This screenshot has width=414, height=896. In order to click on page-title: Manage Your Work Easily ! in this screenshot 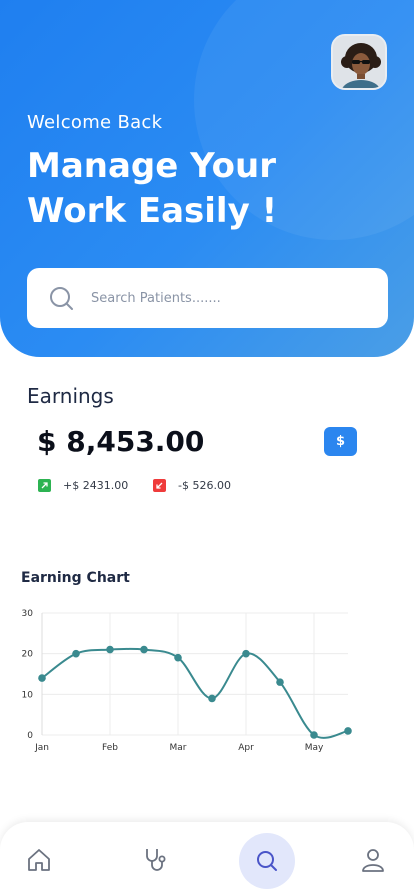, I will do `click(187, 189)`.